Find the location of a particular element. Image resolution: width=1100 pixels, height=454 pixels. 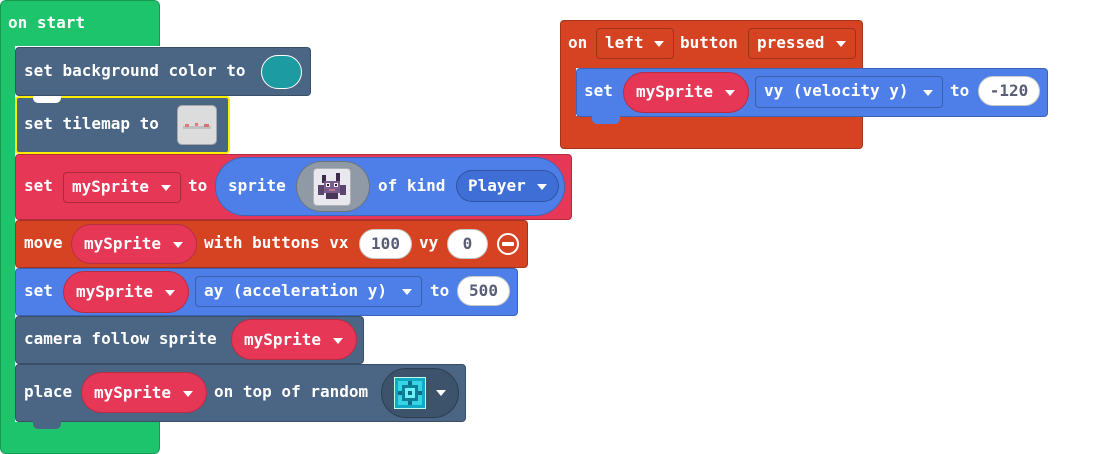

of-kind-label: of kind is located at coordinates (412, 185).